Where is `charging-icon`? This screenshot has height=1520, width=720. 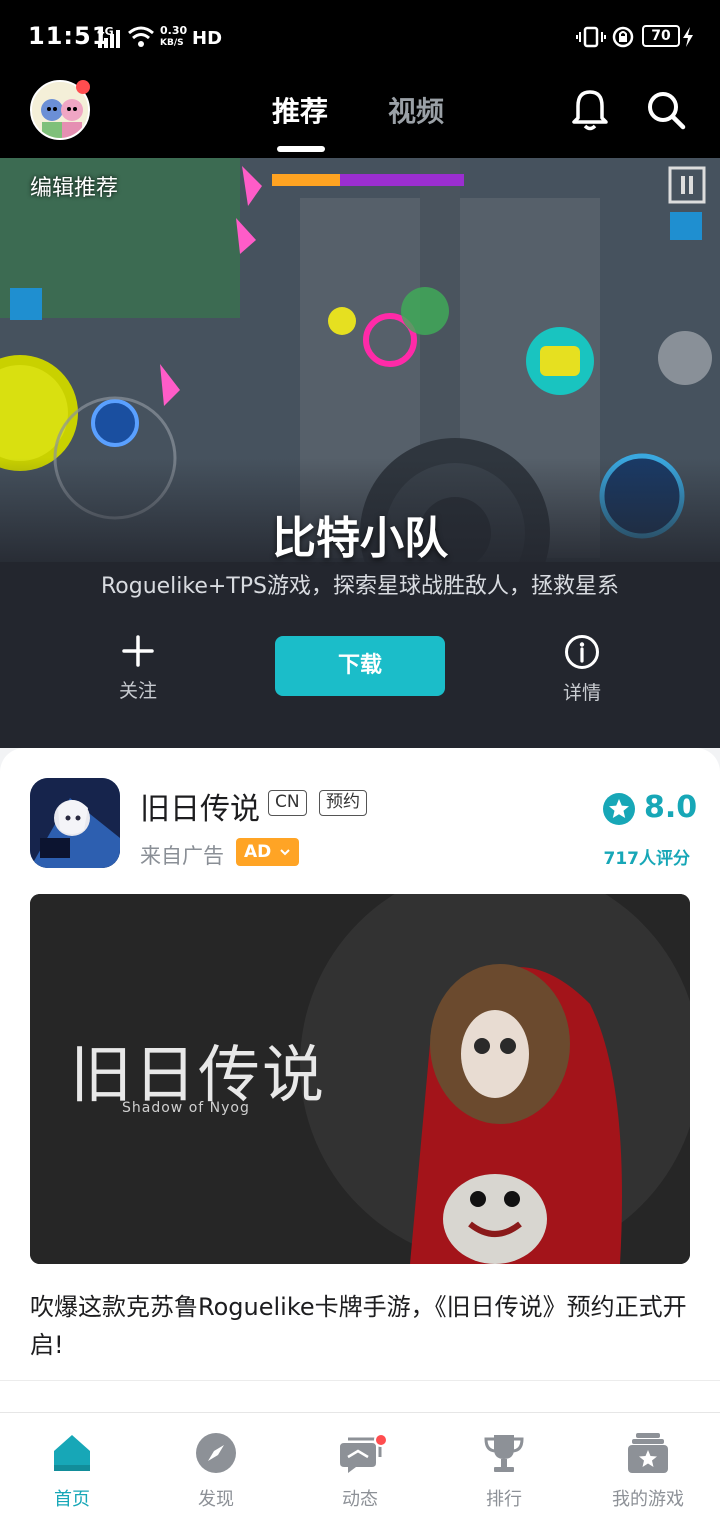
charging-icon is located at coordinates (688, 37).